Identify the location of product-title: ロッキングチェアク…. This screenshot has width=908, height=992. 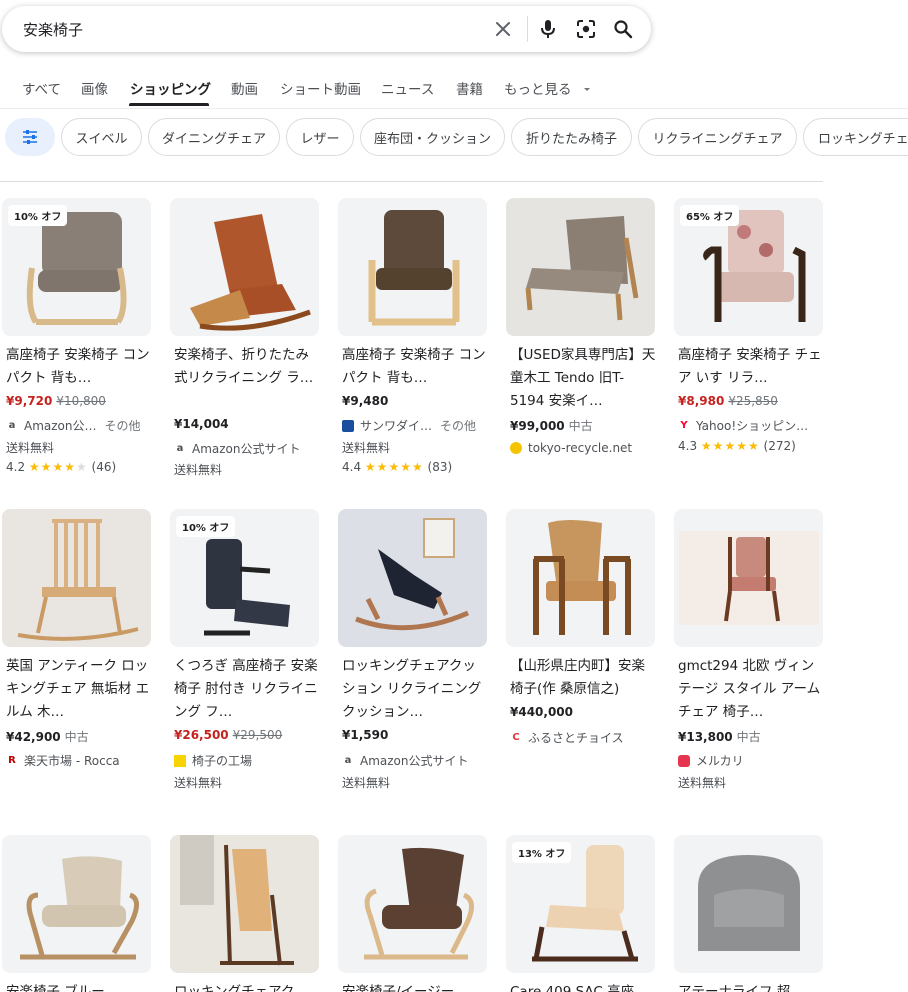
(247, 986).